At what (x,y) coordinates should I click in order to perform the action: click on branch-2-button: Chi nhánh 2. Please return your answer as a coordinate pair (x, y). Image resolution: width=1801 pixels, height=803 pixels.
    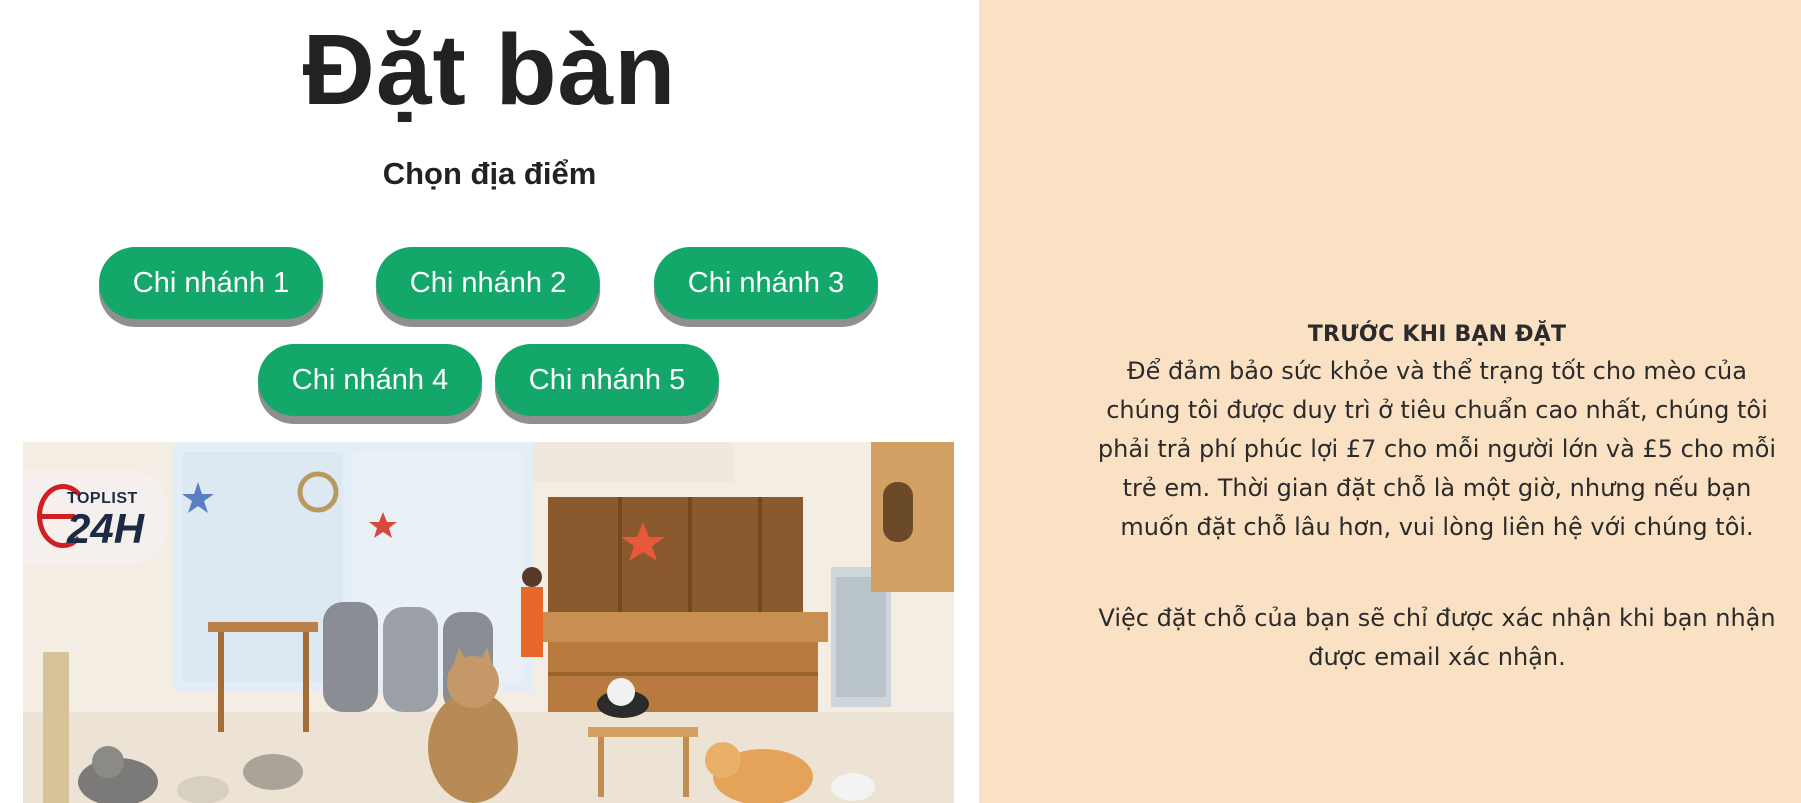
    Looking at the image, I should click on (488, 283).